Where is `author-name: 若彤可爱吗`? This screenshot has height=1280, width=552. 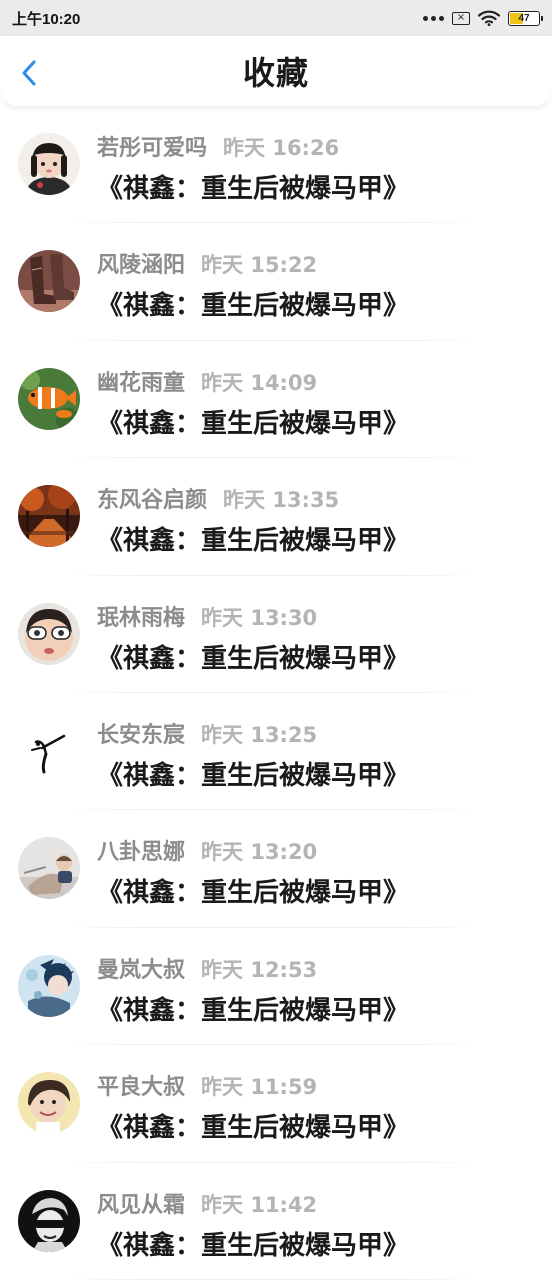 author-name: 若彤可爱吗 is located at coordinates (152, 146).